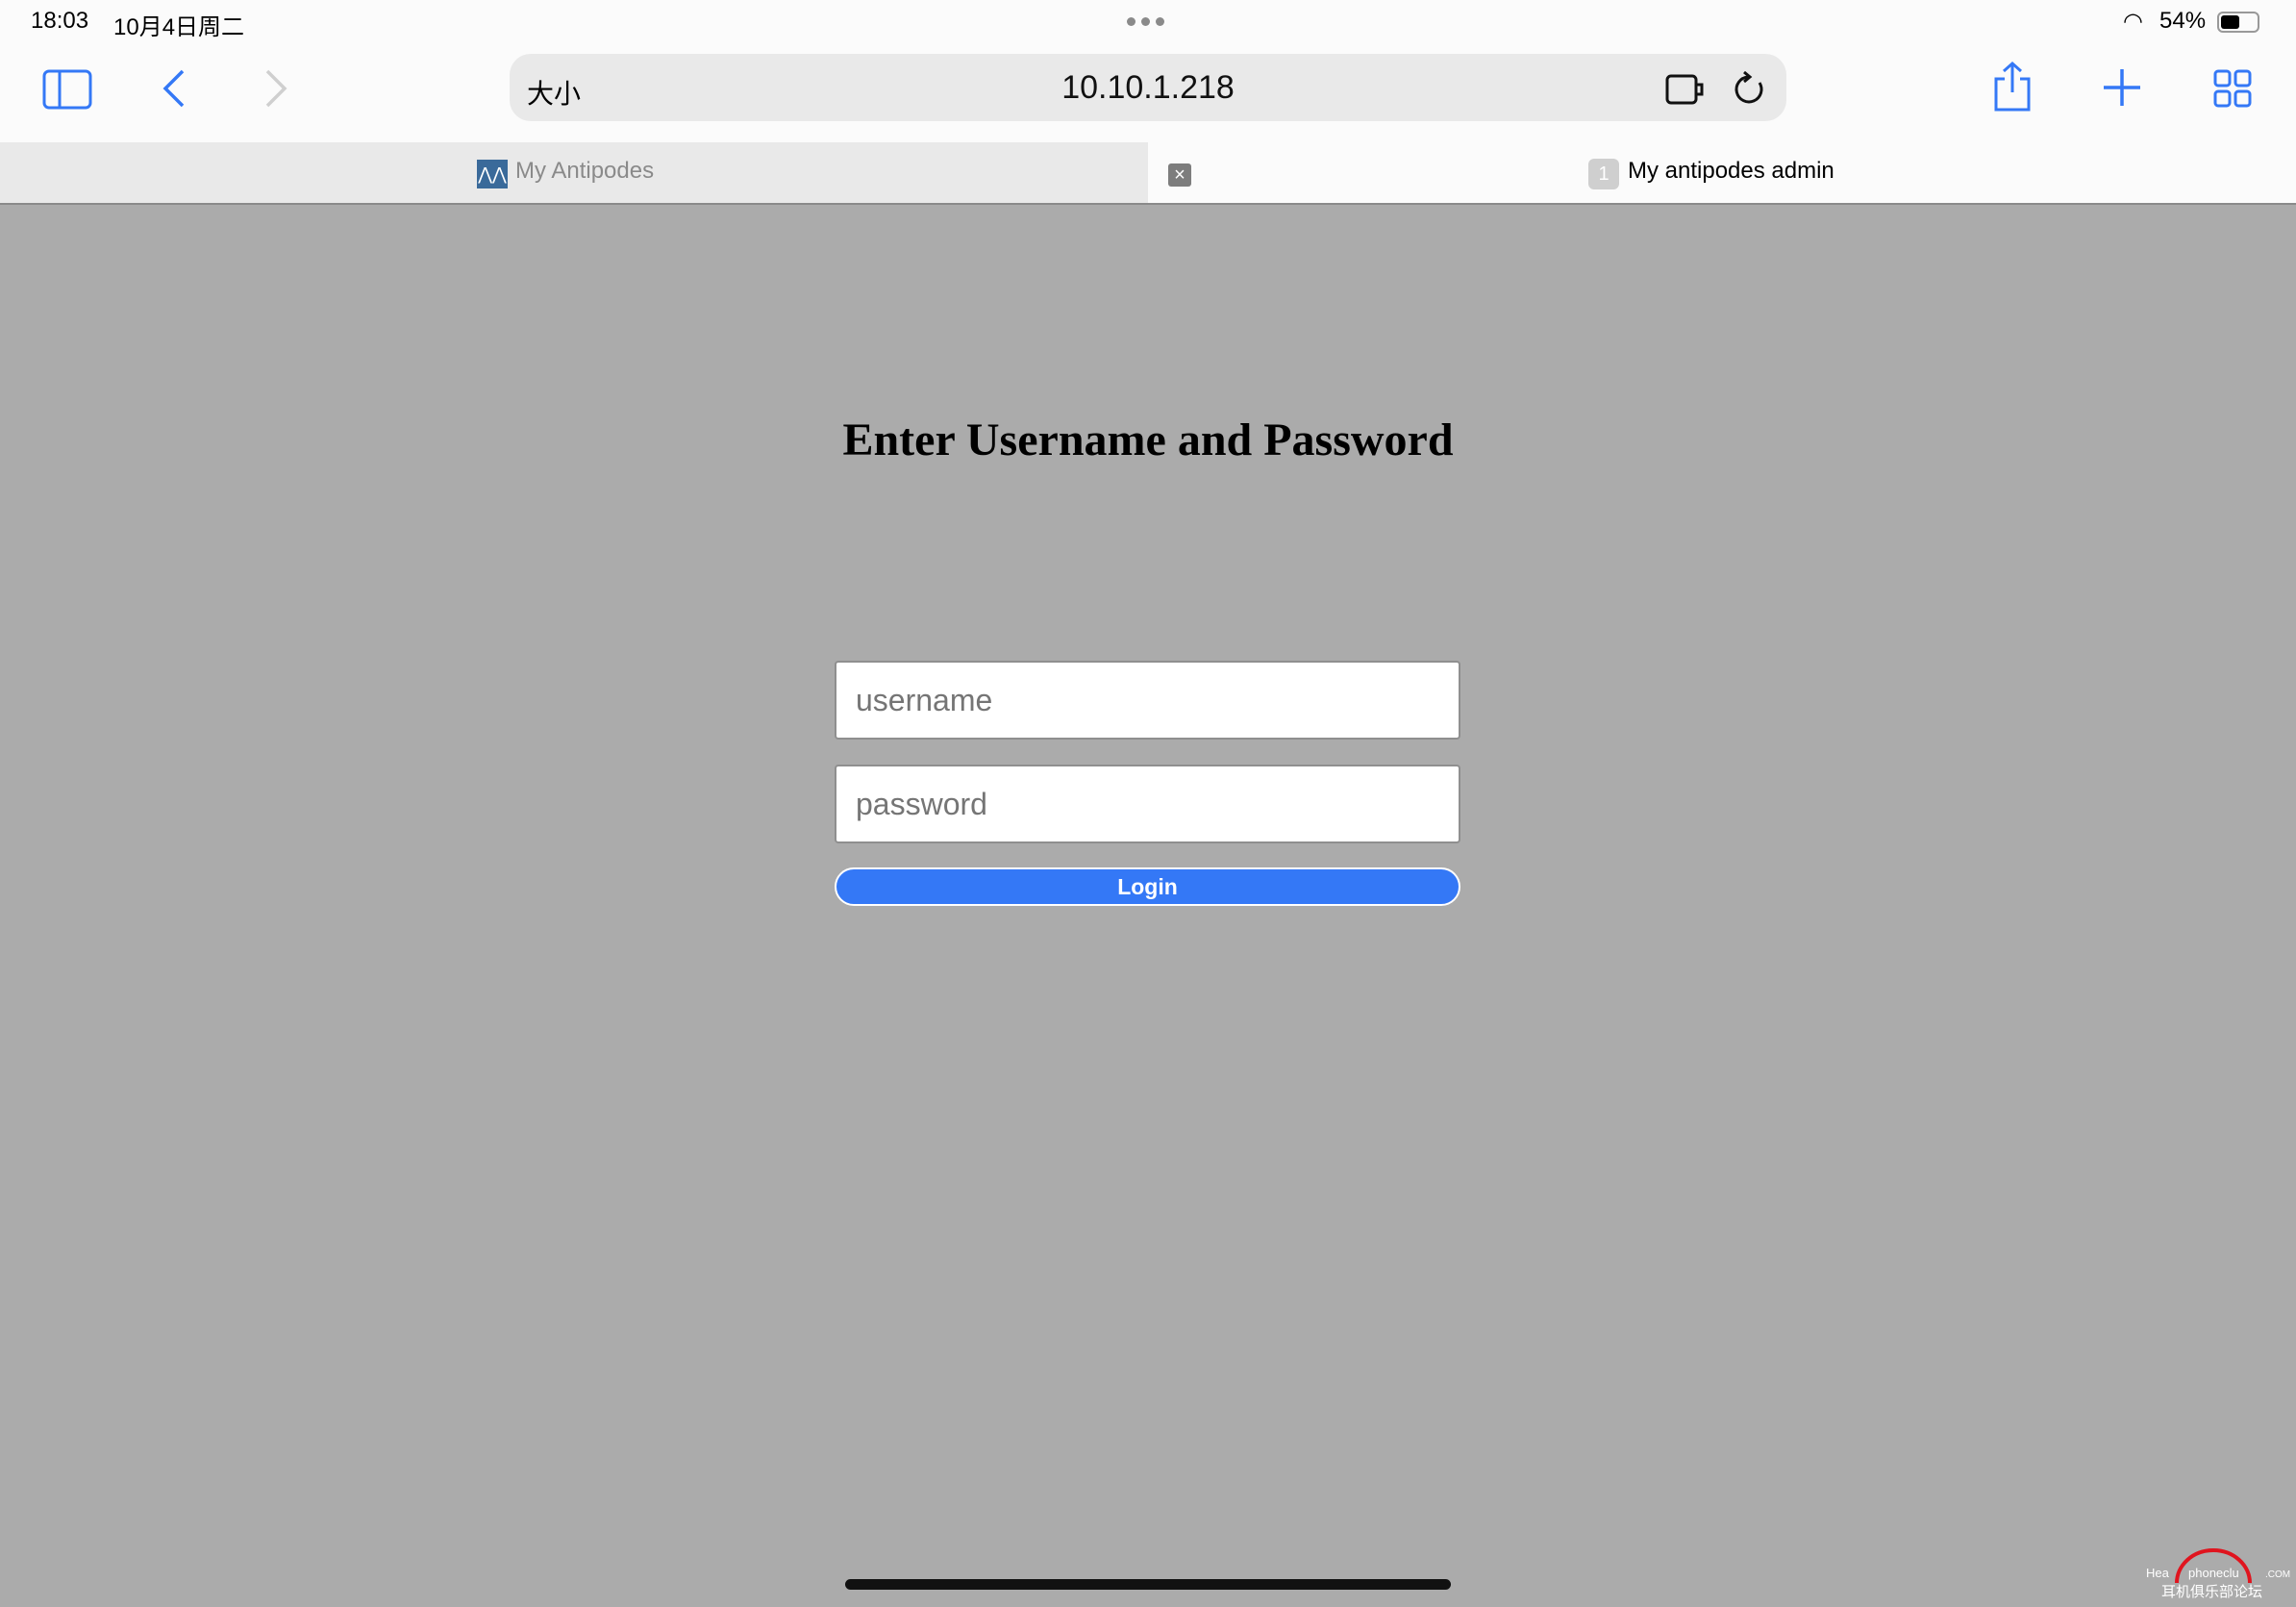  What do you see at coordinates (1148, 1584) in the screenshot?
I see `home-indicator` at bounding box center [1148, 1584].